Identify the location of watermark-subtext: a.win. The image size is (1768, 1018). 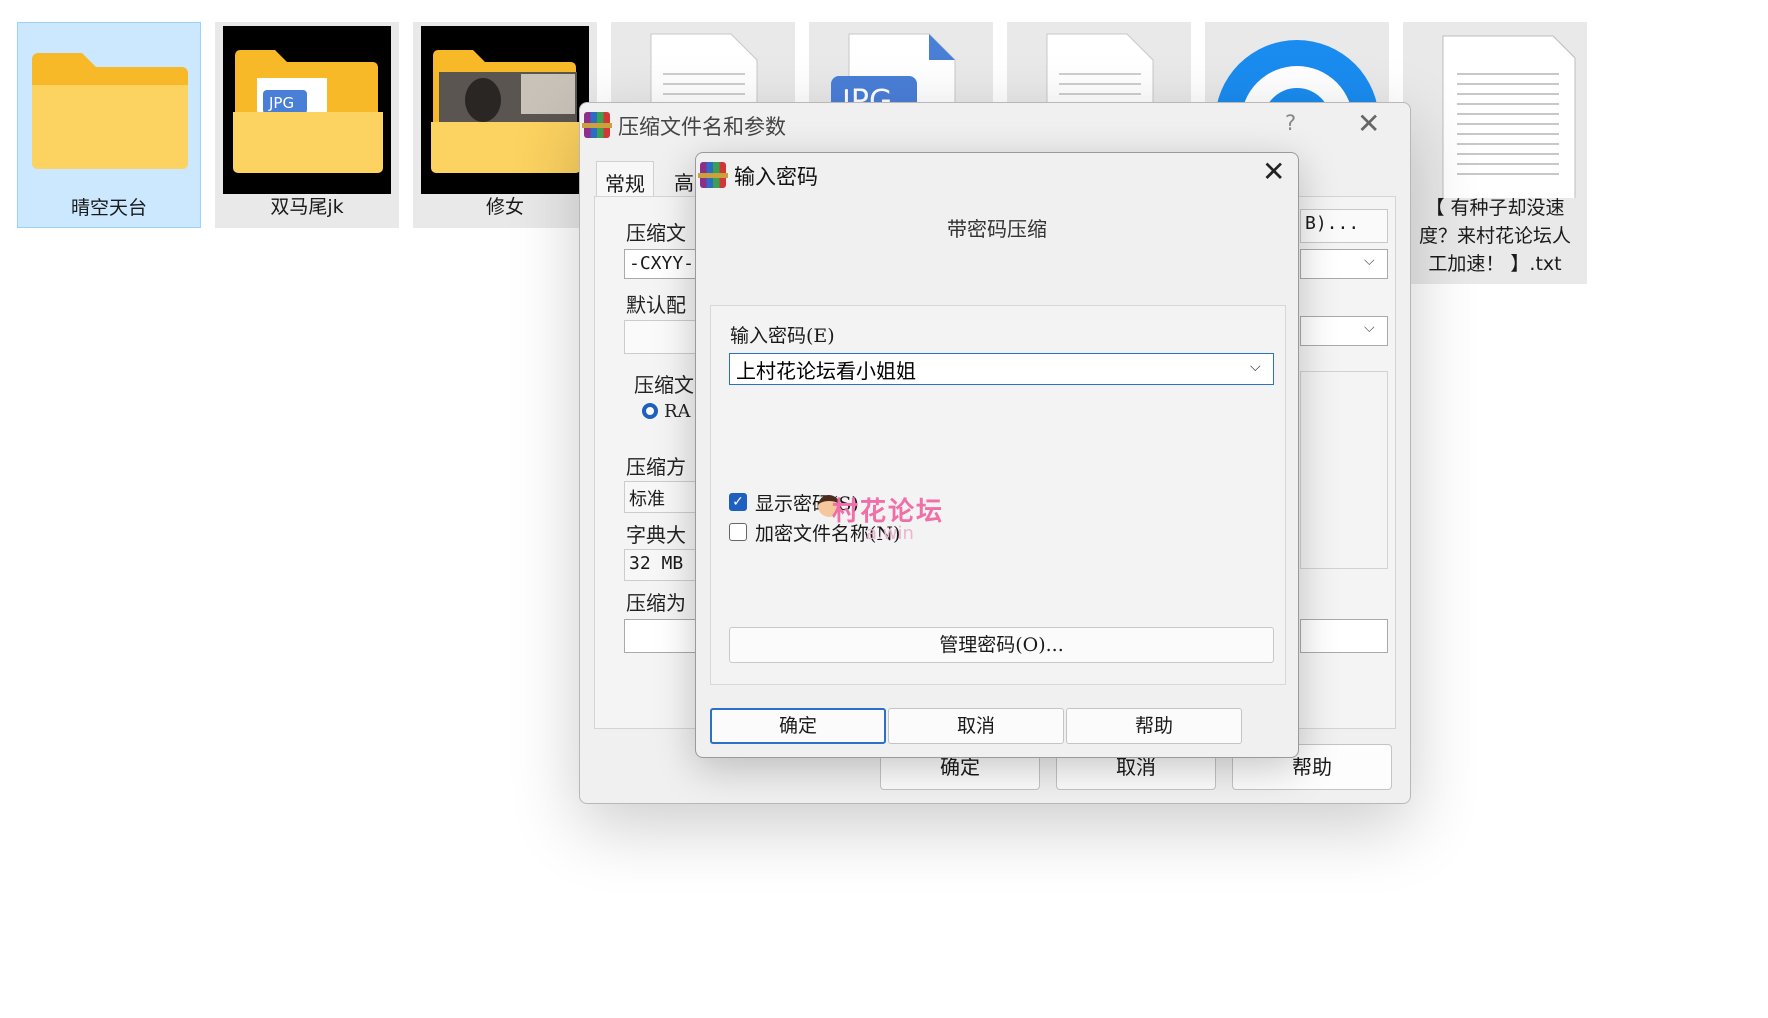
(890, 533).